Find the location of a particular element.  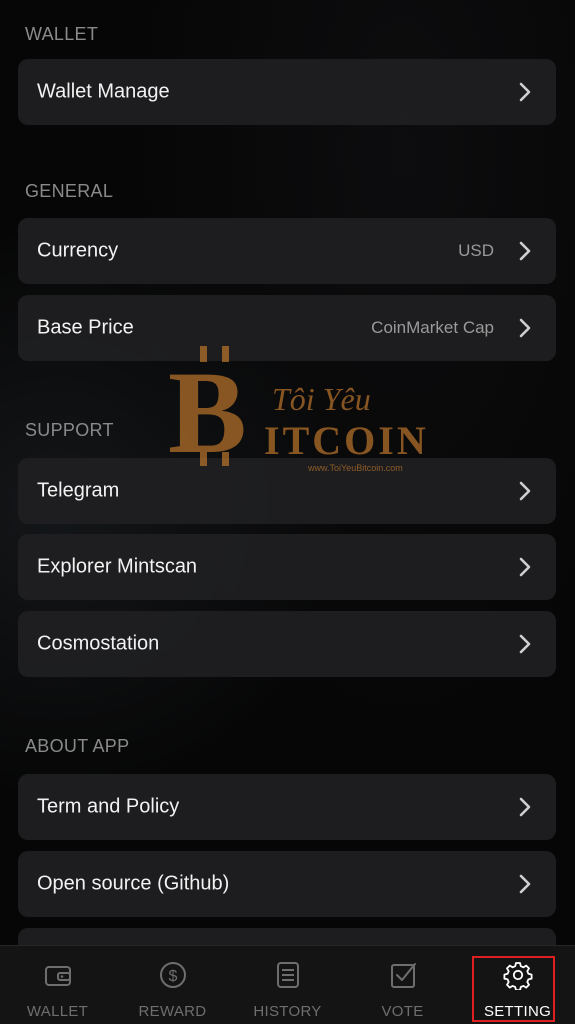

open-source-row: Open source (Github) is located at coordinates (287, 884).